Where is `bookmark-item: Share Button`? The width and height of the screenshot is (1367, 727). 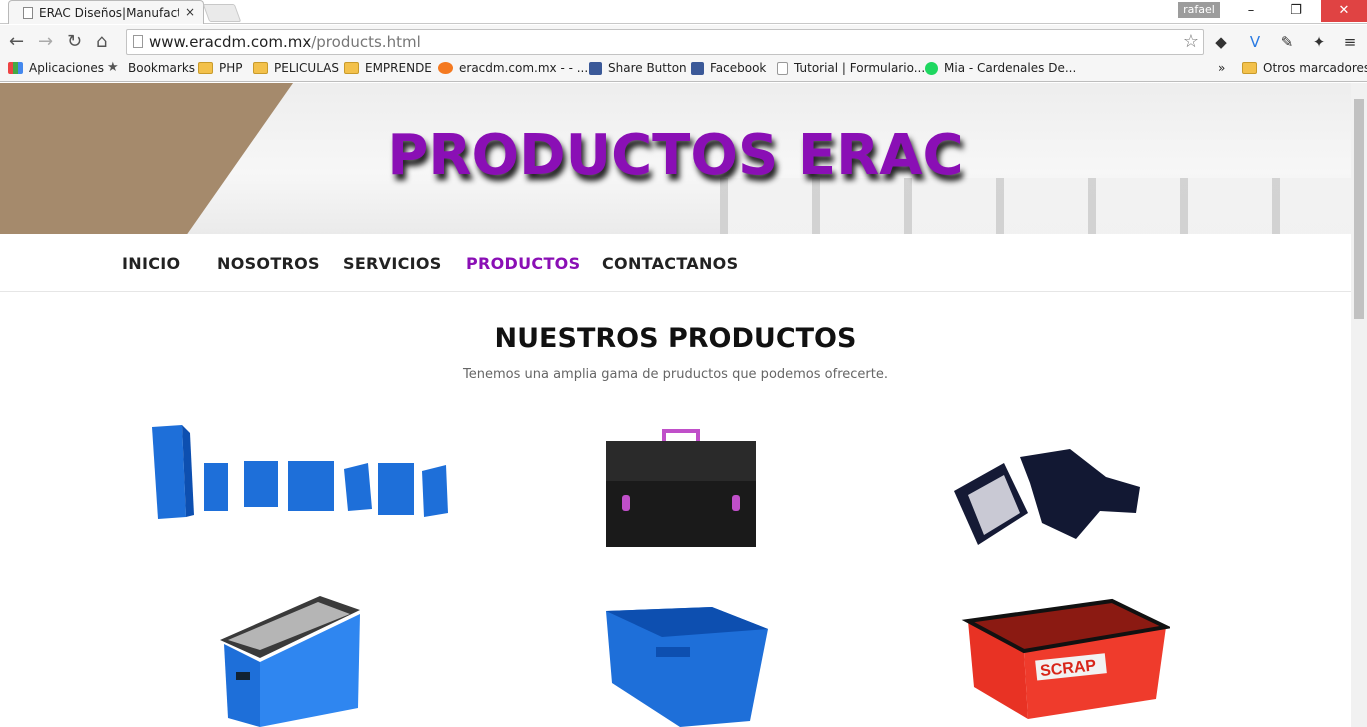
bookmark-item: Share Button is located at coordinates (638, 68).